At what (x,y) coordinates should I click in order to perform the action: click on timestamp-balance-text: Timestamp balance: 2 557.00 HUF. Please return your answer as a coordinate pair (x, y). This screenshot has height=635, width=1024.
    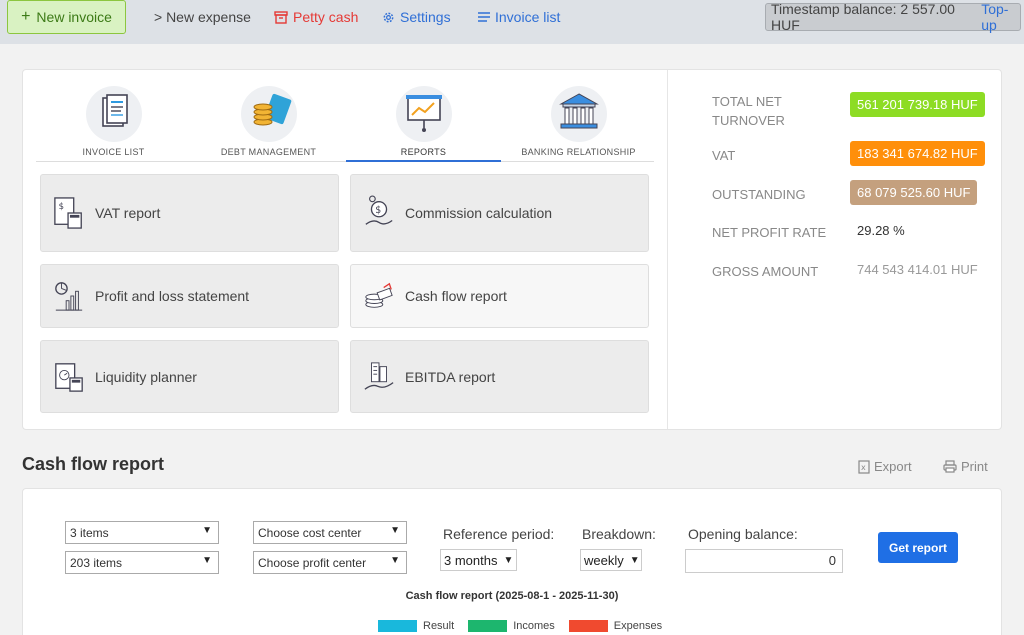
    Looking at the image, I should click on (863, 17).